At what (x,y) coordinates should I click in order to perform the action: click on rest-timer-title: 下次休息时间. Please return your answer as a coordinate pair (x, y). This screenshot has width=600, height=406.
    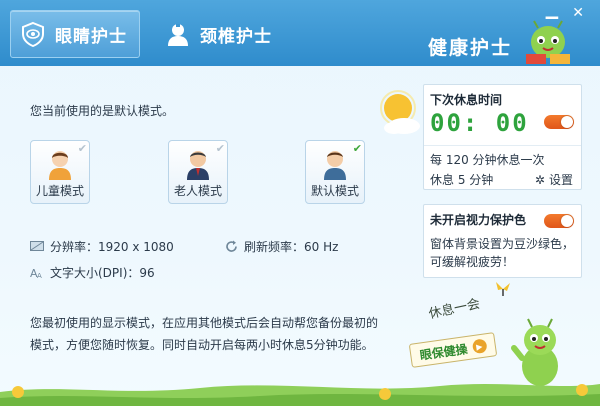
    Looking at the image, I should click on (466, 100).